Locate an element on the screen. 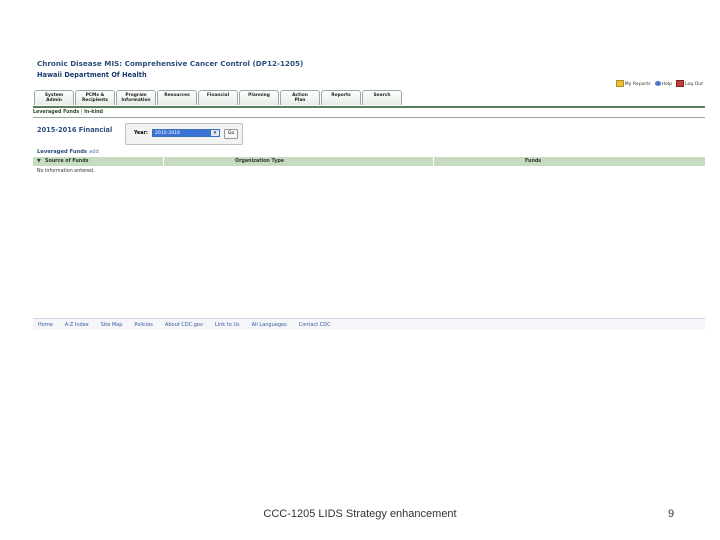 The image size is (720, 540). tab-resources: Resources is located at coordinates (177, 97).